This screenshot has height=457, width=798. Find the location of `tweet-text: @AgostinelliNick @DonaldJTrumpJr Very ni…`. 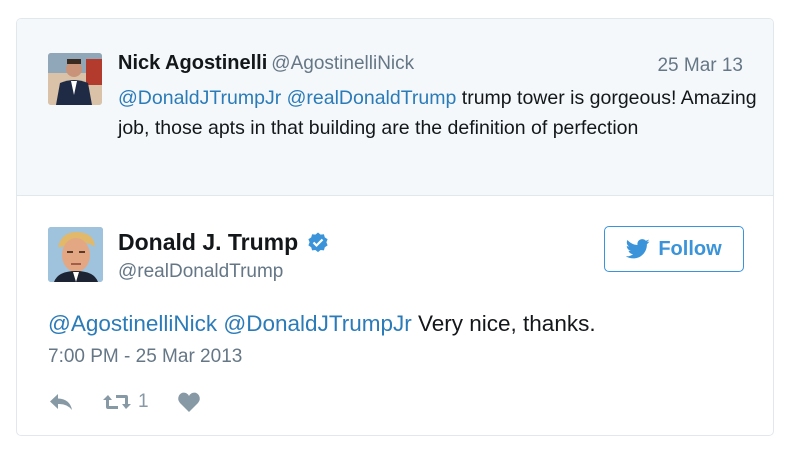

tweet-text: @AgostinelliNick @DonaldJTrumpJr Very ni… is located at coordinates (322, 324).